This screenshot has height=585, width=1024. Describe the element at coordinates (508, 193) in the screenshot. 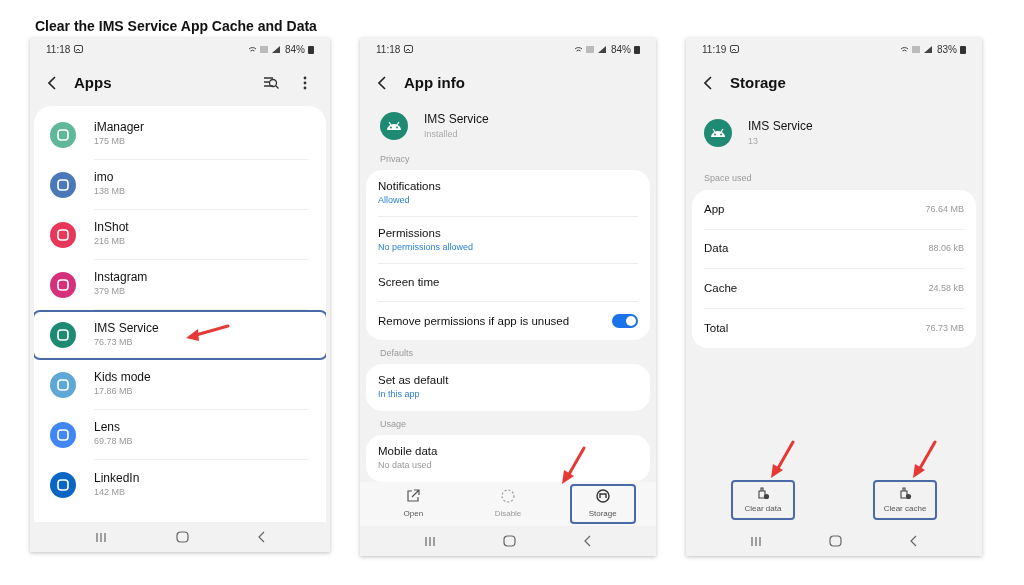

I see `settings-row: Notifications Allowed` at that location.